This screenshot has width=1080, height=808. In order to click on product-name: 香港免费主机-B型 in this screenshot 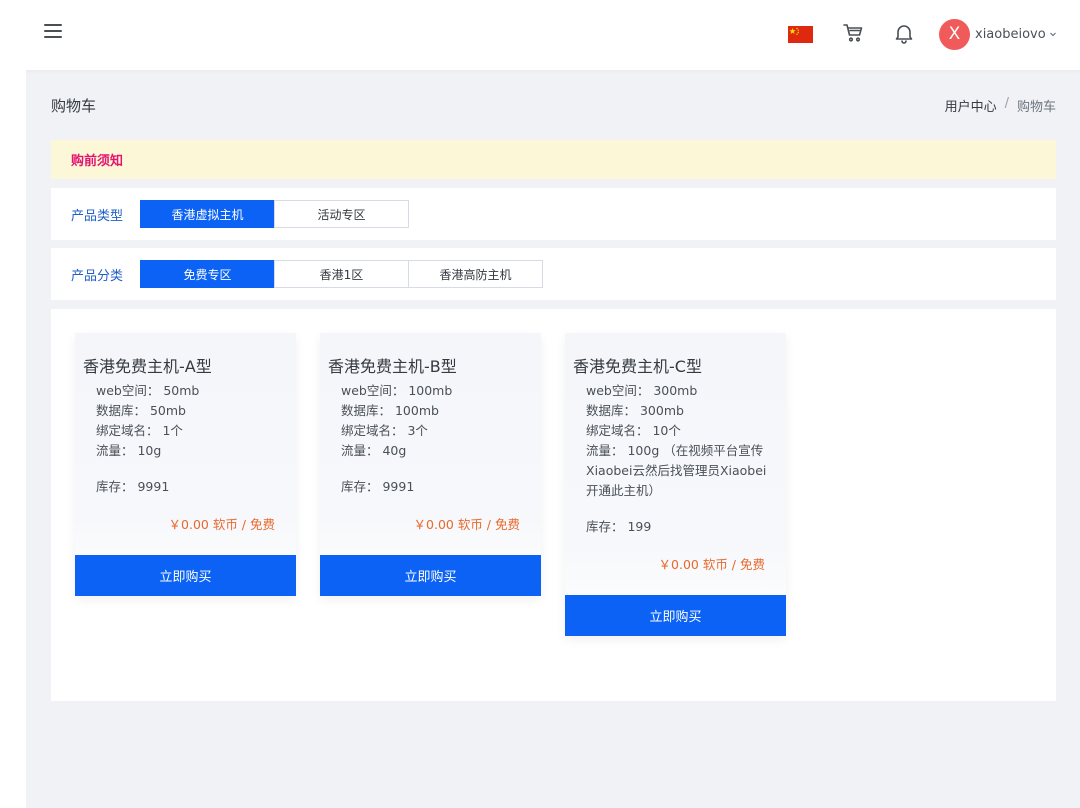, I will do `click(392, 366)`.